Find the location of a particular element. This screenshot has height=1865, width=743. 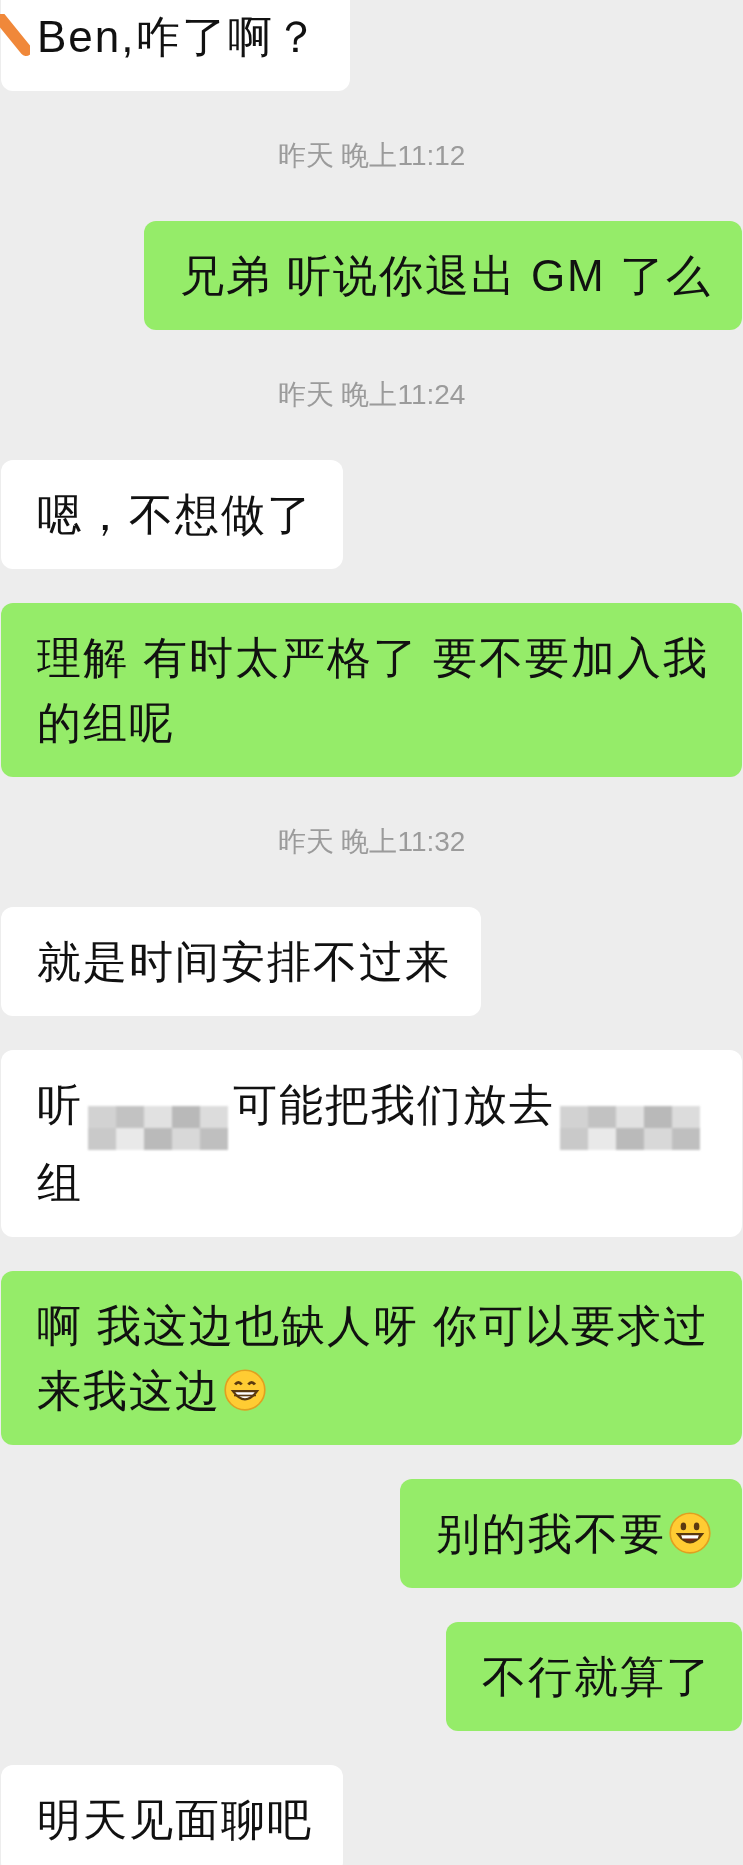

message-text: 别的我不要 is located at coordinates (551, 1533).